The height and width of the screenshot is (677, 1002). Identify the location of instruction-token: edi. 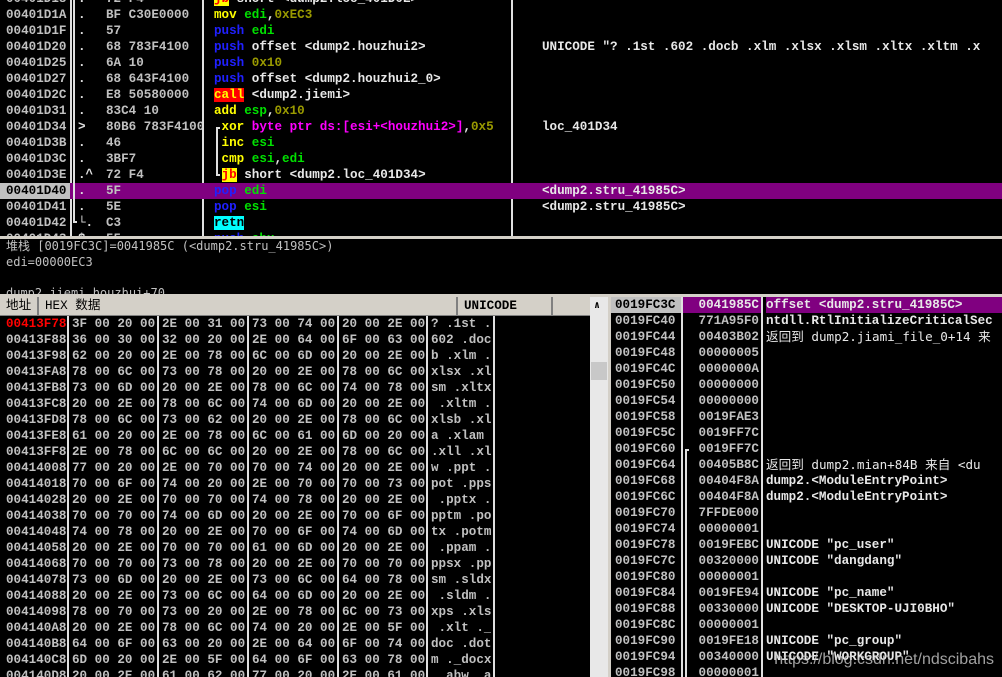
(293, 159).